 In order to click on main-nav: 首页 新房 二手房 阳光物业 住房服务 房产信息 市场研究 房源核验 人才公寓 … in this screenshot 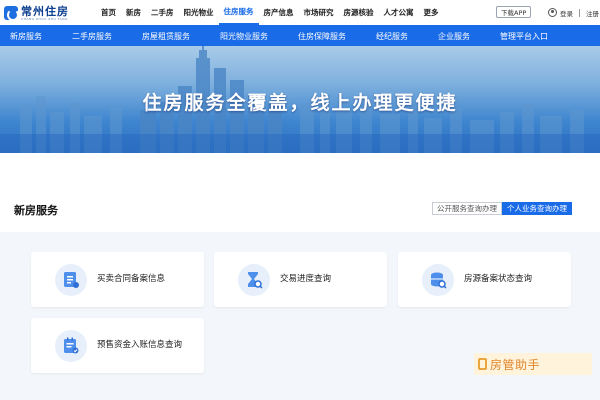, I will do `click(270, 12)`.